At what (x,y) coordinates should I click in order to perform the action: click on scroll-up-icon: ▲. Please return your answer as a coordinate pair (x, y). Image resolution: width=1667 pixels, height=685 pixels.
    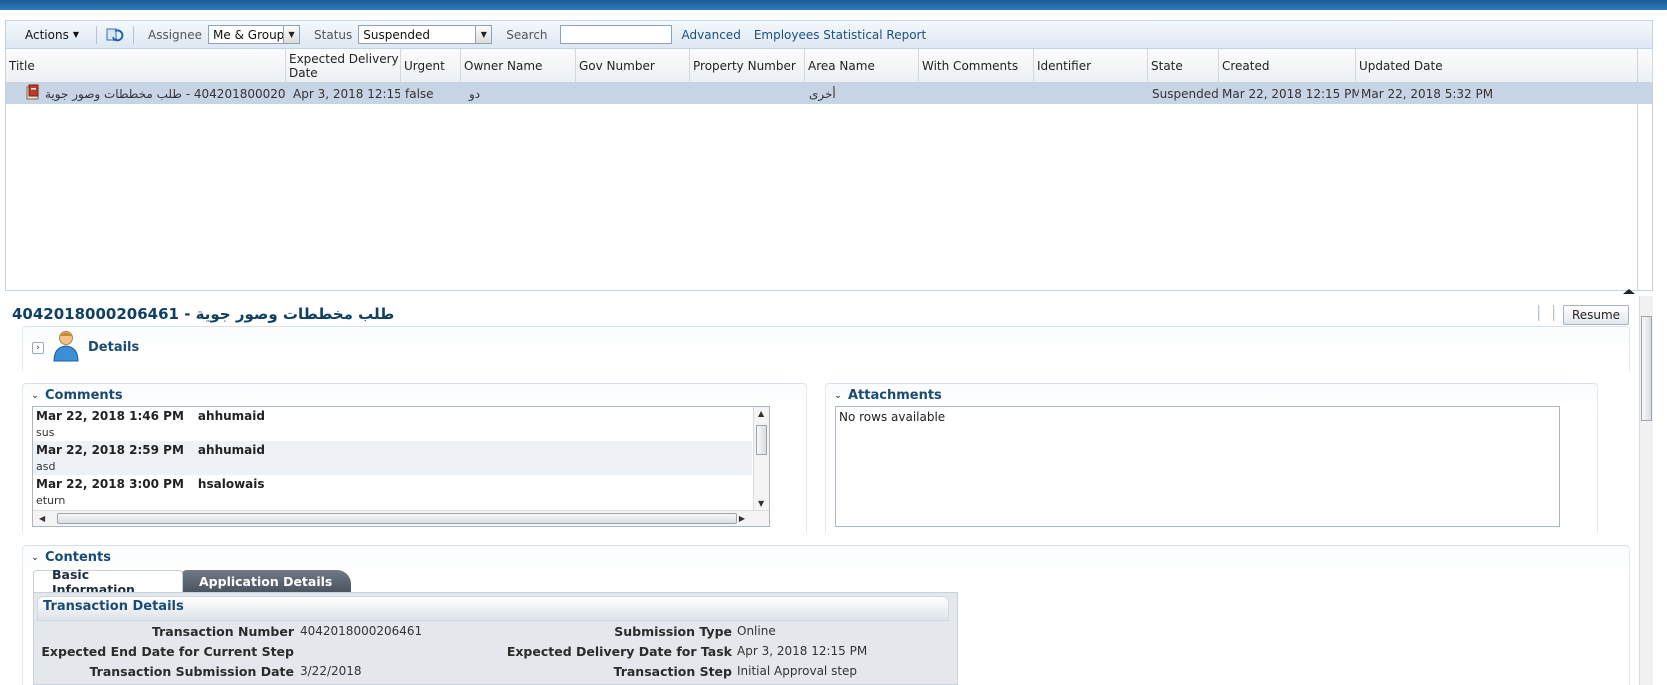
    Looking at the image, I should click on (761, 413).